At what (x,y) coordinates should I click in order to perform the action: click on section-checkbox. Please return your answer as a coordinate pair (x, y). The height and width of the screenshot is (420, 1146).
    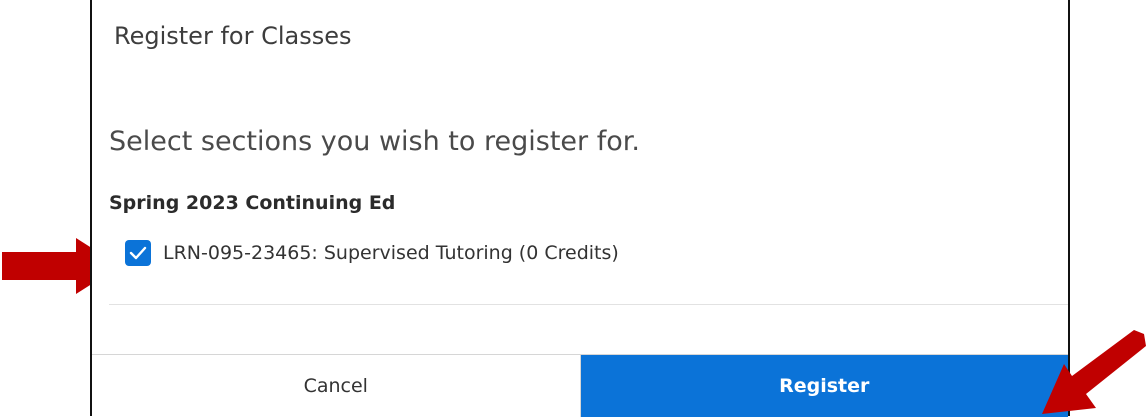
    Looking at the image, I should click on (138, 253).